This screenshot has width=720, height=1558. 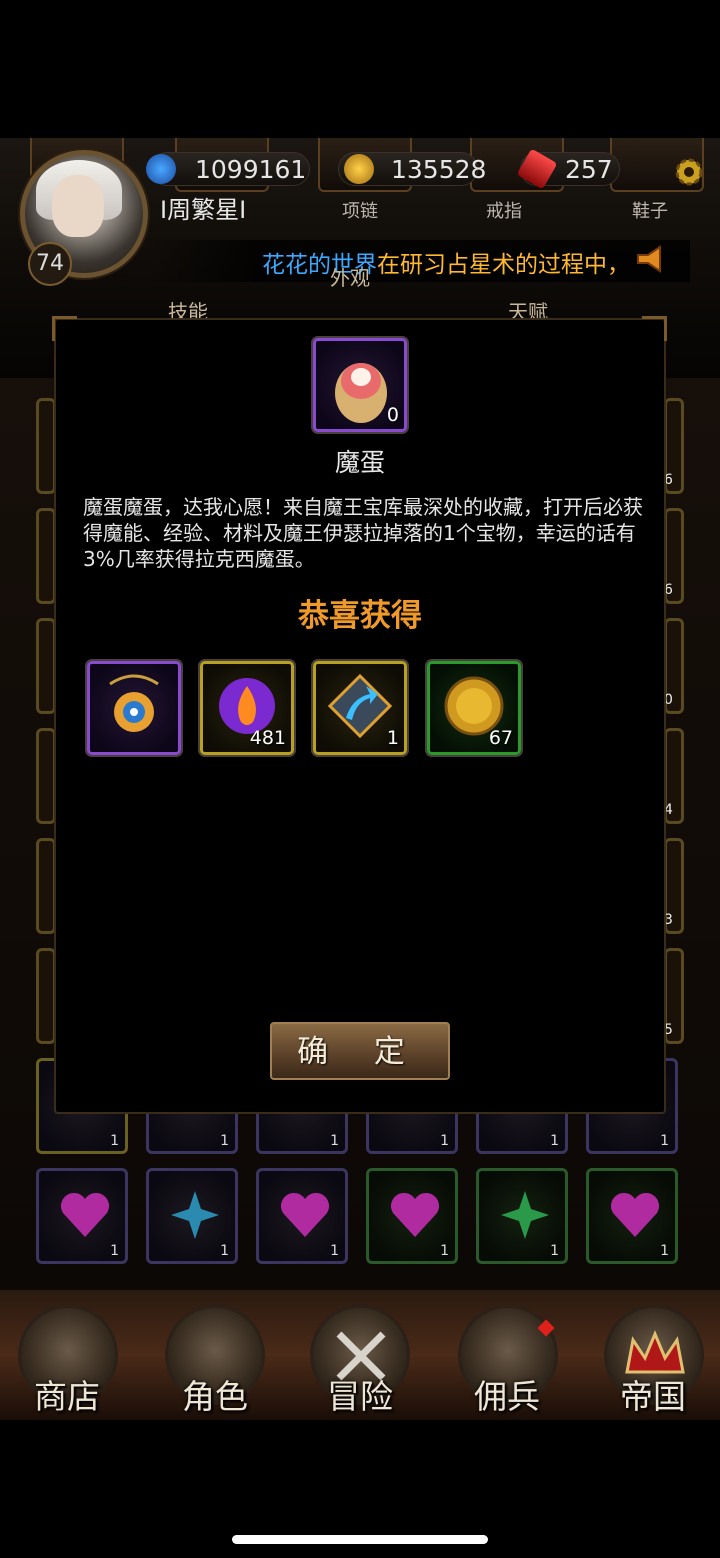 I want to click on green-star-gem-icon, so click(x=525, y=1215).